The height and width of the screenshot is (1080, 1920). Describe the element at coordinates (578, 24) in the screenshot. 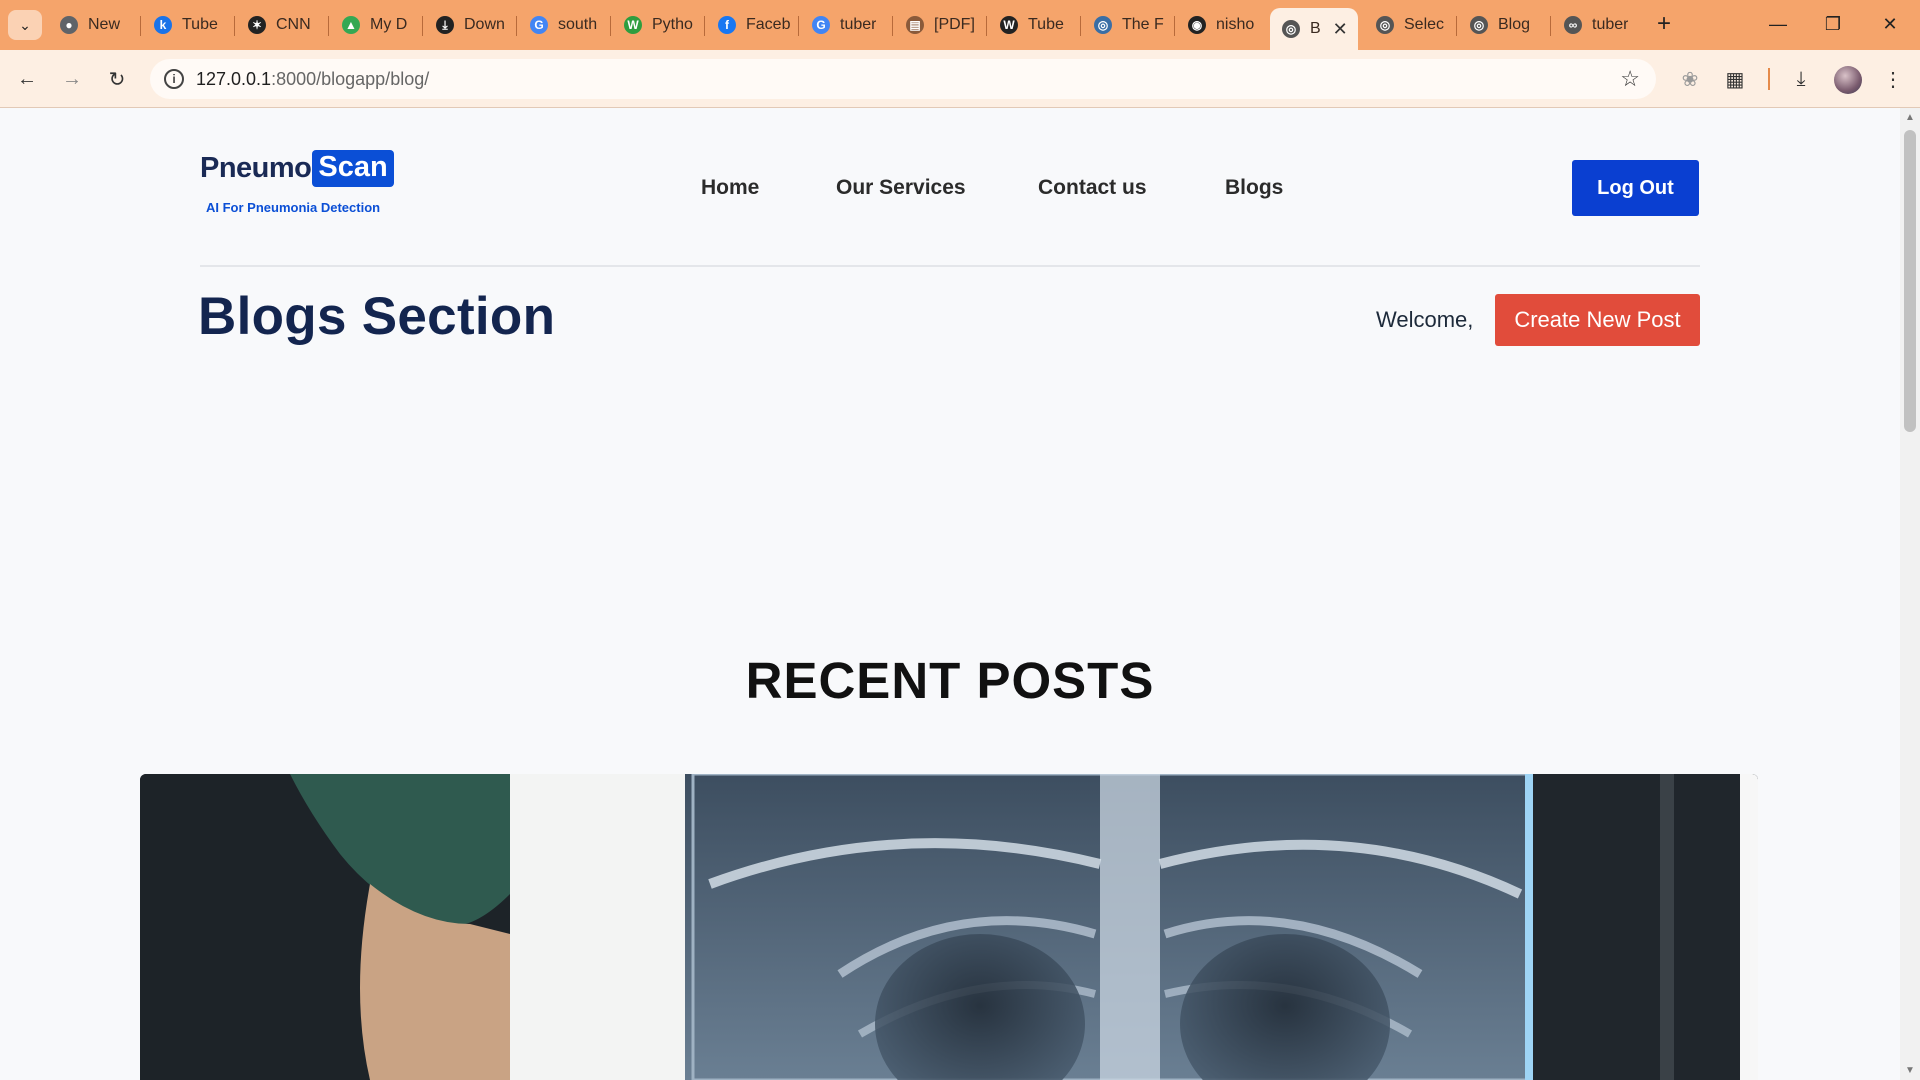

I see `tab-title: south` at that location.